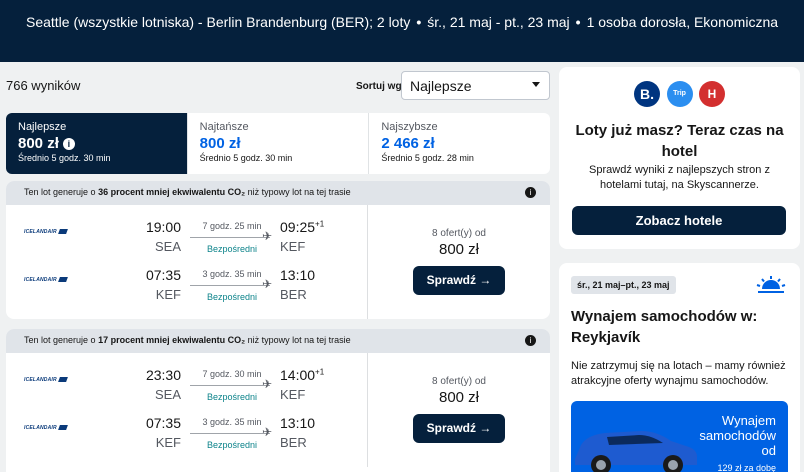 This screenshot has height=472, width=804. Describe the element at coordinates (679, 141) in the screenshot. I see `hotel-ad-title: Loty już masz? Teraz czas na hotel` at that location.